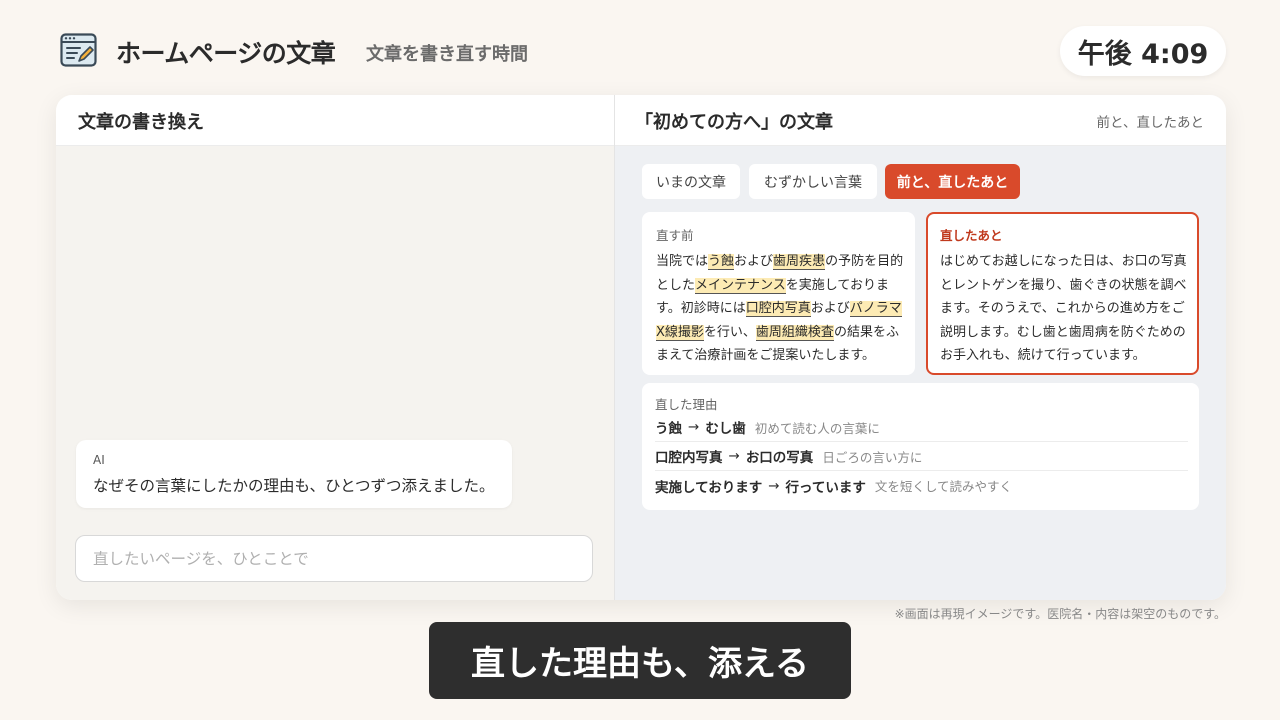  I want to click on ai-message-text: なぜその言葉にしたかの理由も、ひとつずつ添えました。, so click(294, 486).